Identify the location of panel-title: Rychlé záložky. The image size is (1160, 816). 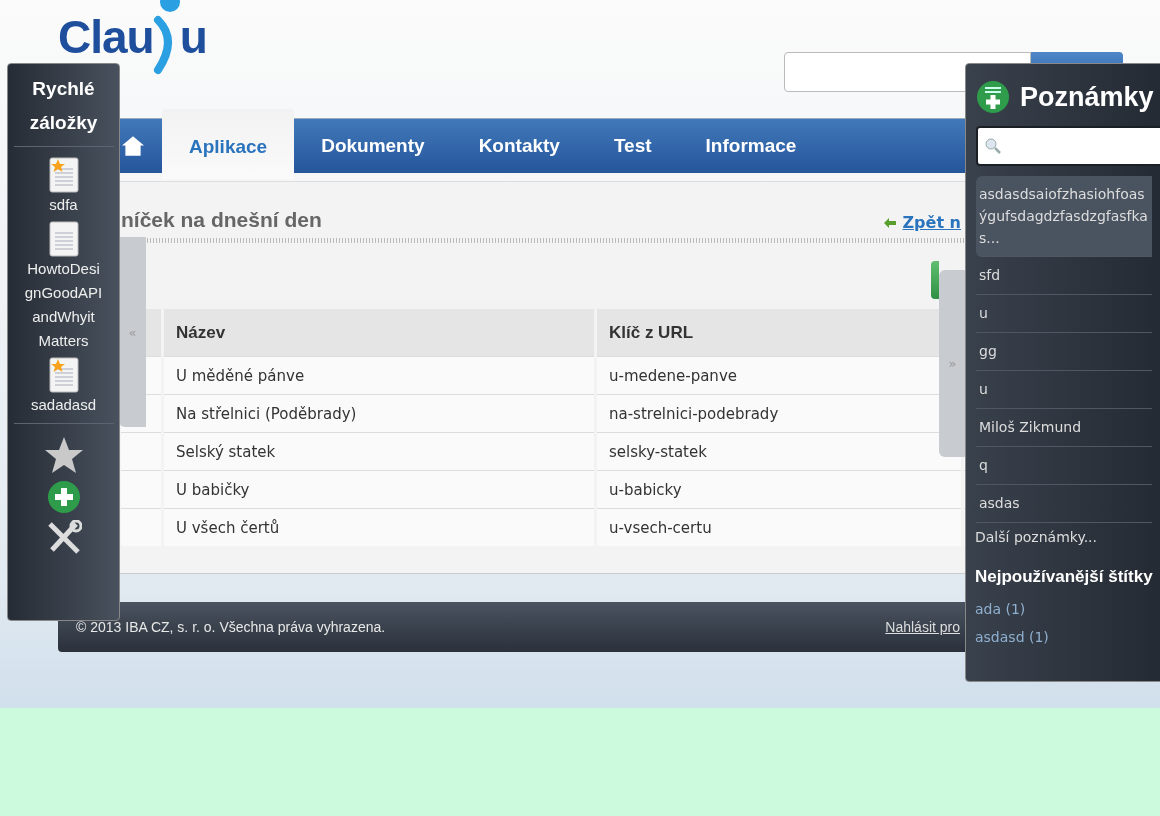
(63, 106).